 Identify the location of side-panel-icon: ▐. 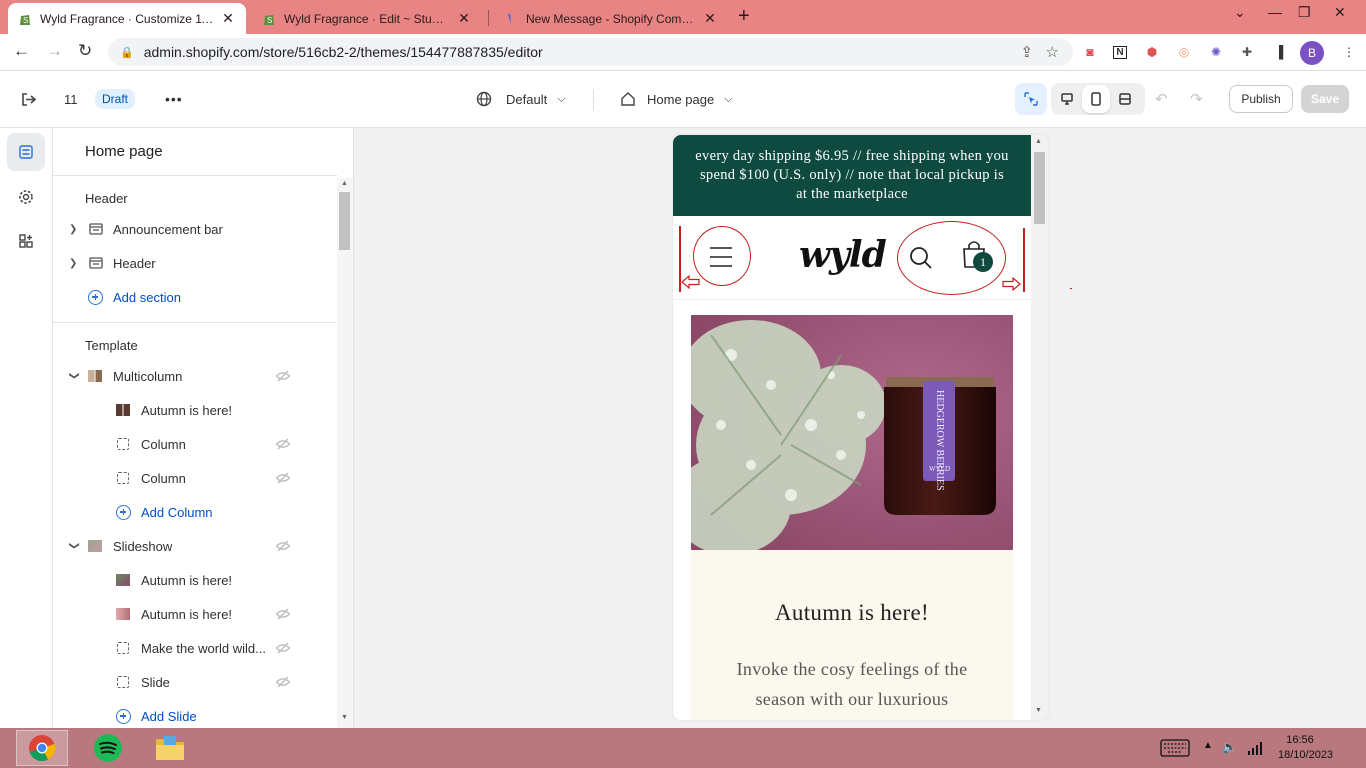
(1279, 52).